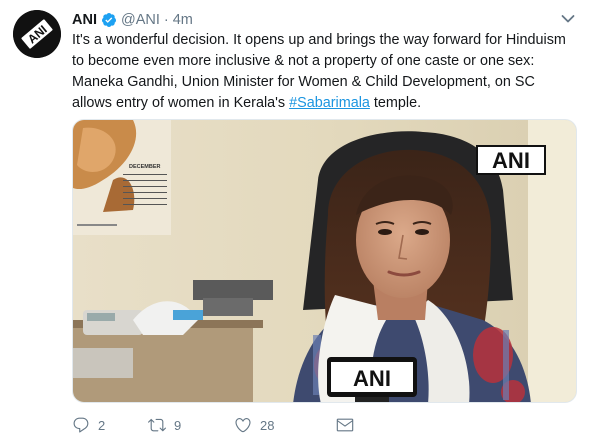  I want to click on chevron-down-icon, so click(568, 19).